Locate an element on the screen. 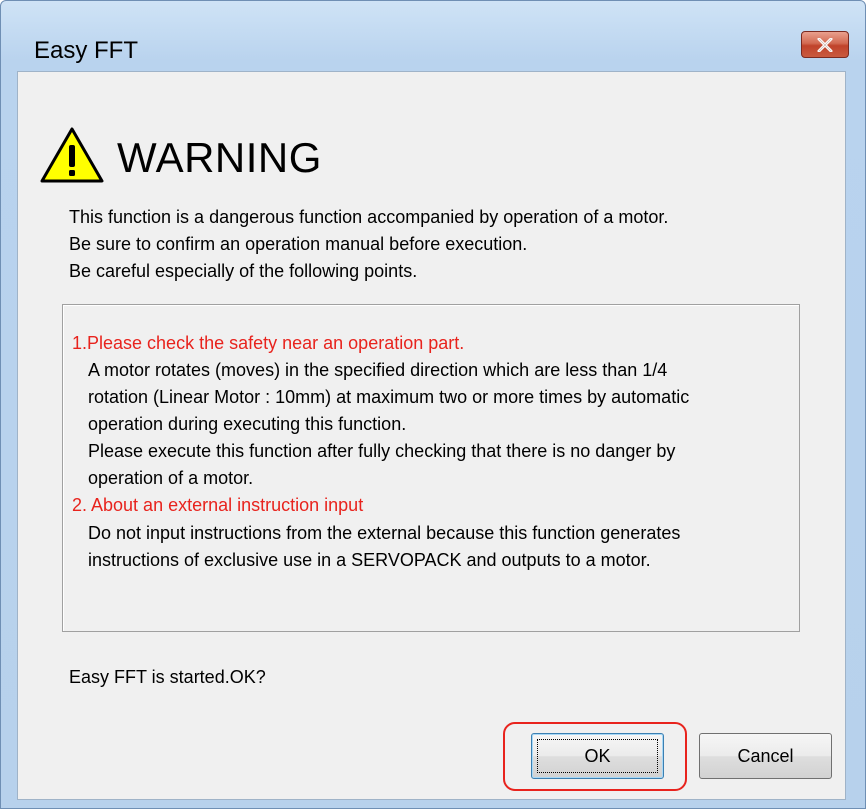 The image size is (868, 811). close-icon is located at coordinates (825, 44).